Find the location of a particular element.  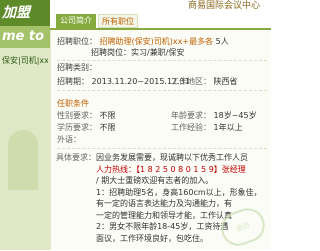

position-count: 5人 is located at coordinates (222, 41).